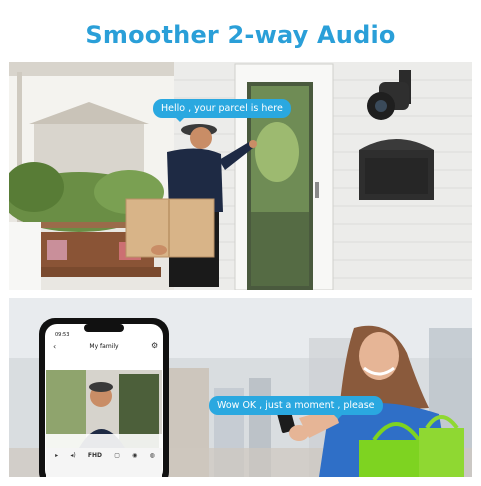  Describe the element at coordinates (95, 455) in the screenshot. I see `quality-label: FHD` at that location.